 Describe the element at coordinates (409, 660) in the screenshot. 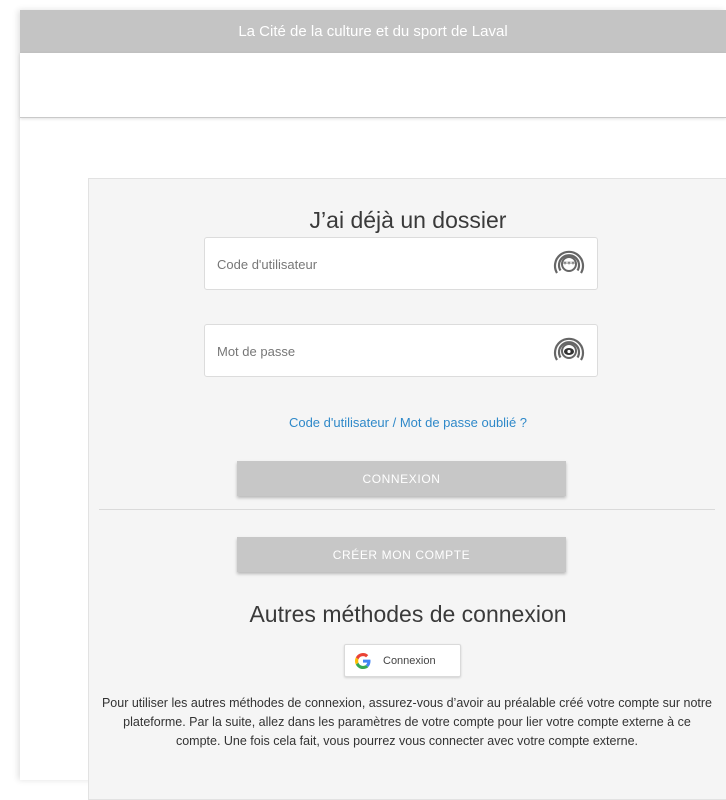

I see `google-login-label: Connexion` at that location.